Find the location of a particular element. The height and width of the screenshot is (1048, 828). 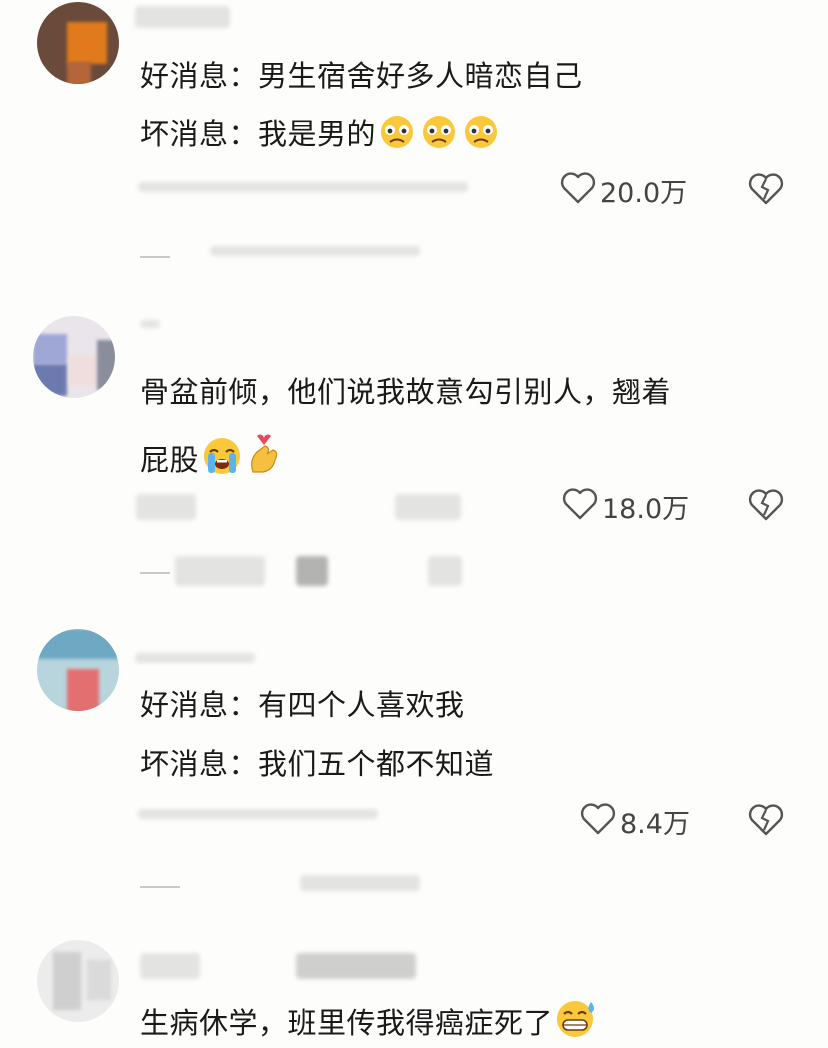

comment-text: 坏消息：我是男的 is located at coordinates (258, 134).